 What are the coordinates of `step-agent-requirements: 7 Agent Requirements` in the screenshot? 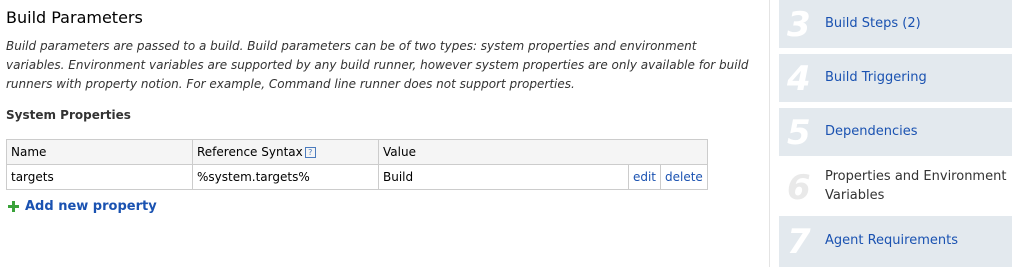 It's located at (895, 241).